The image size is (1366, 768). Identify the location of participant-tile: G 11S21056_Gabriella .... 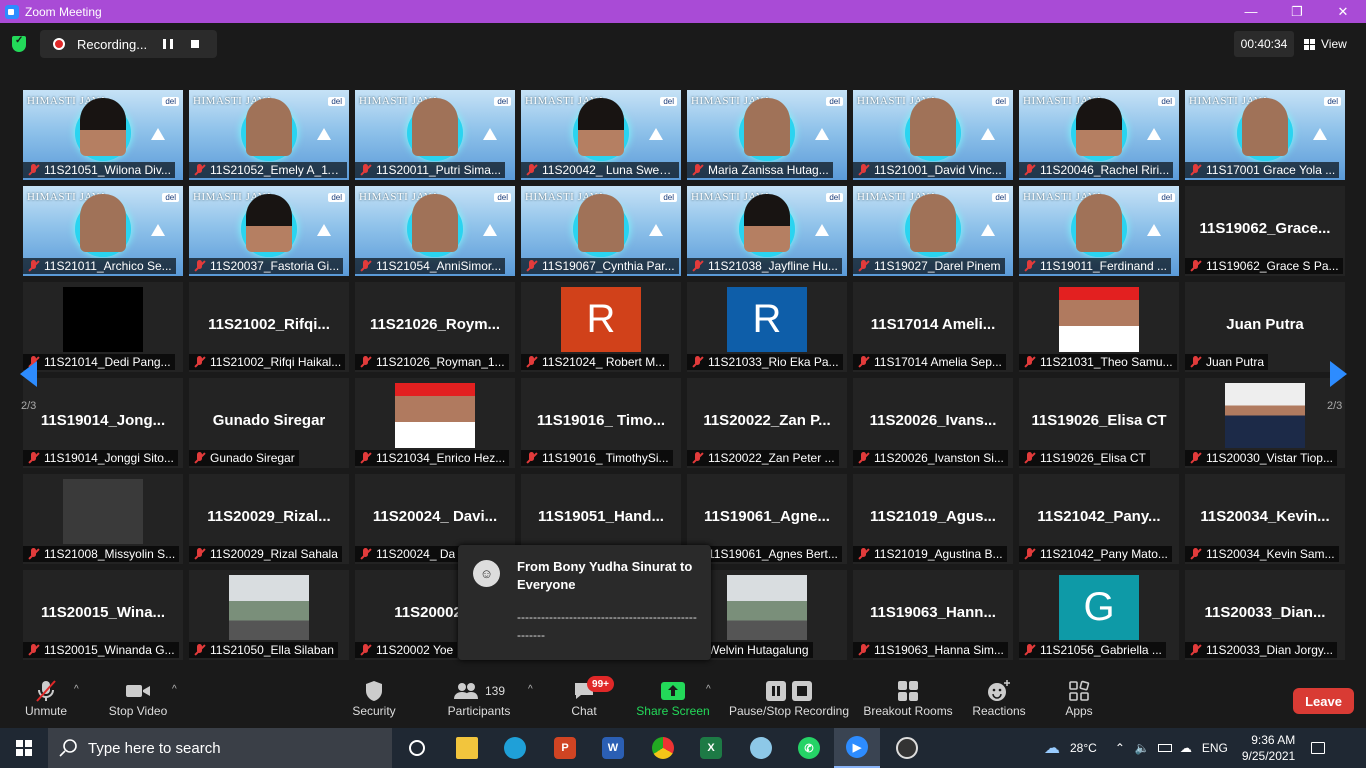
(1099, 615).